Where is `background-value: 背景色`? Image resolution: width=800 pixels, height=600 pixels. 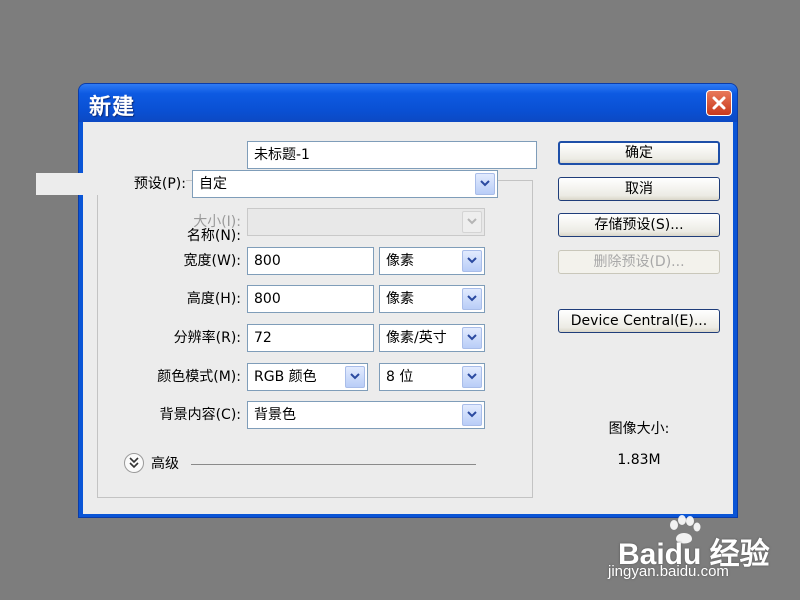 background-value: 背景色 is located at coordinates (275, 415).